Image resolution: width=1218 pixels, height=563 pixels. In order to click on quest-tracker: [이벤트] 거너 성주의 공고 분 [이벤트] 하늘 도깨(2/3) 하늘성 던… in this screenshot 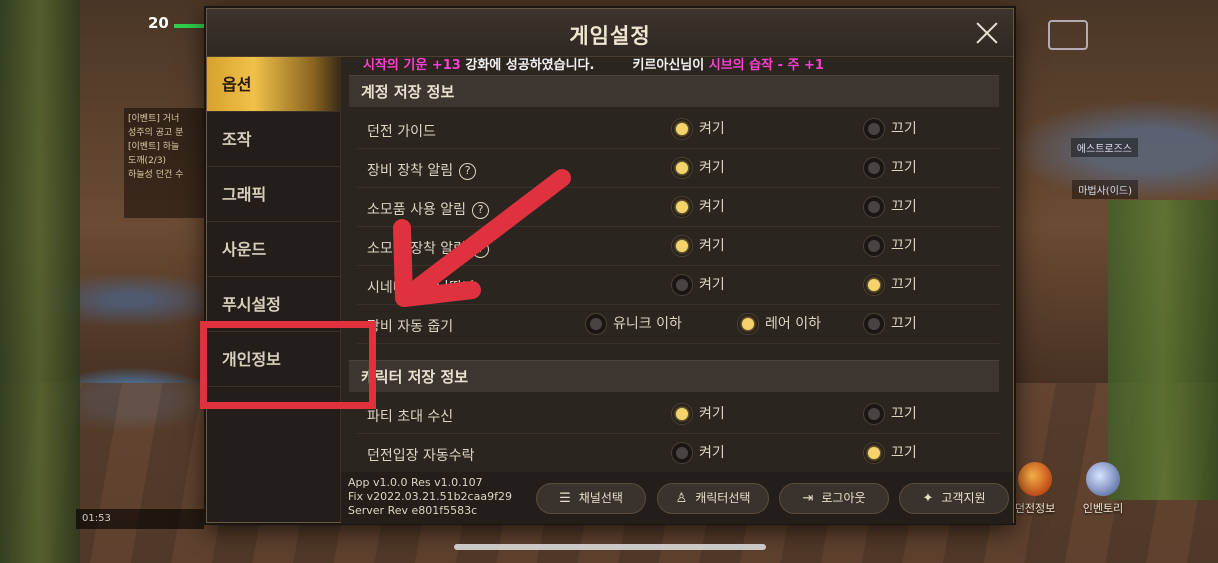, I will do `click(164, 163)`.